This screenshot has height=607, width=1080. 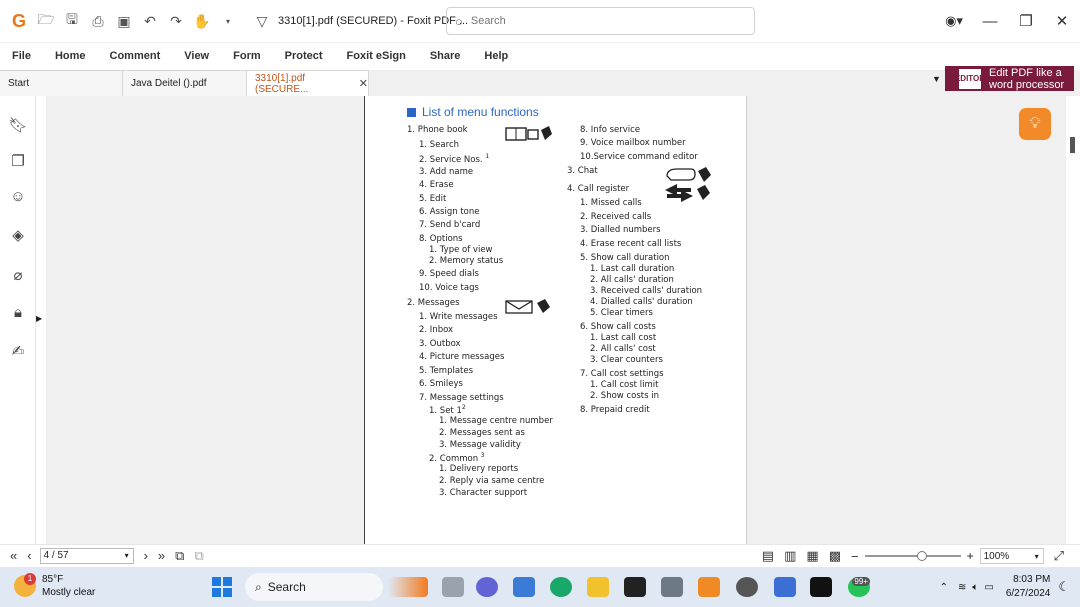 I want to click on menu-comment: Comment, so click(x=135, y=56).